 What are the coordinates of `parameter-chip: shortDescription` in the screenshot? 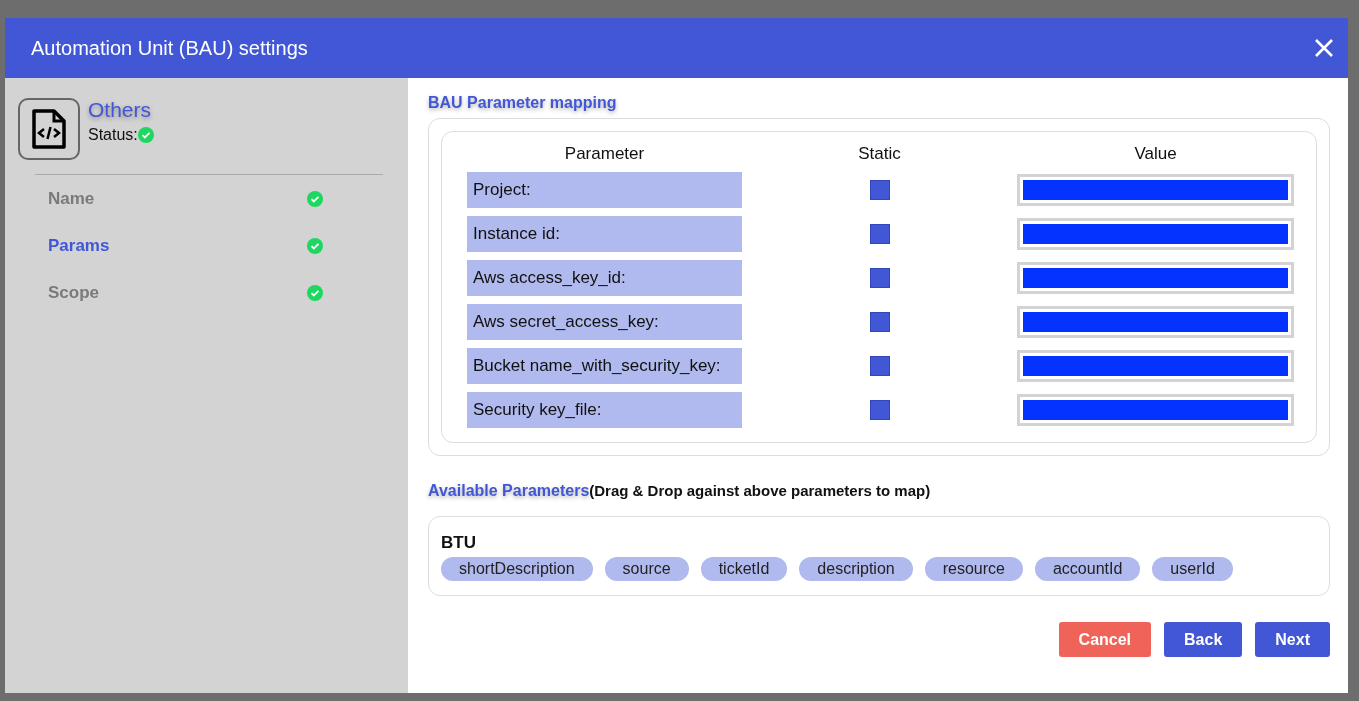 It's located at (517, 569).